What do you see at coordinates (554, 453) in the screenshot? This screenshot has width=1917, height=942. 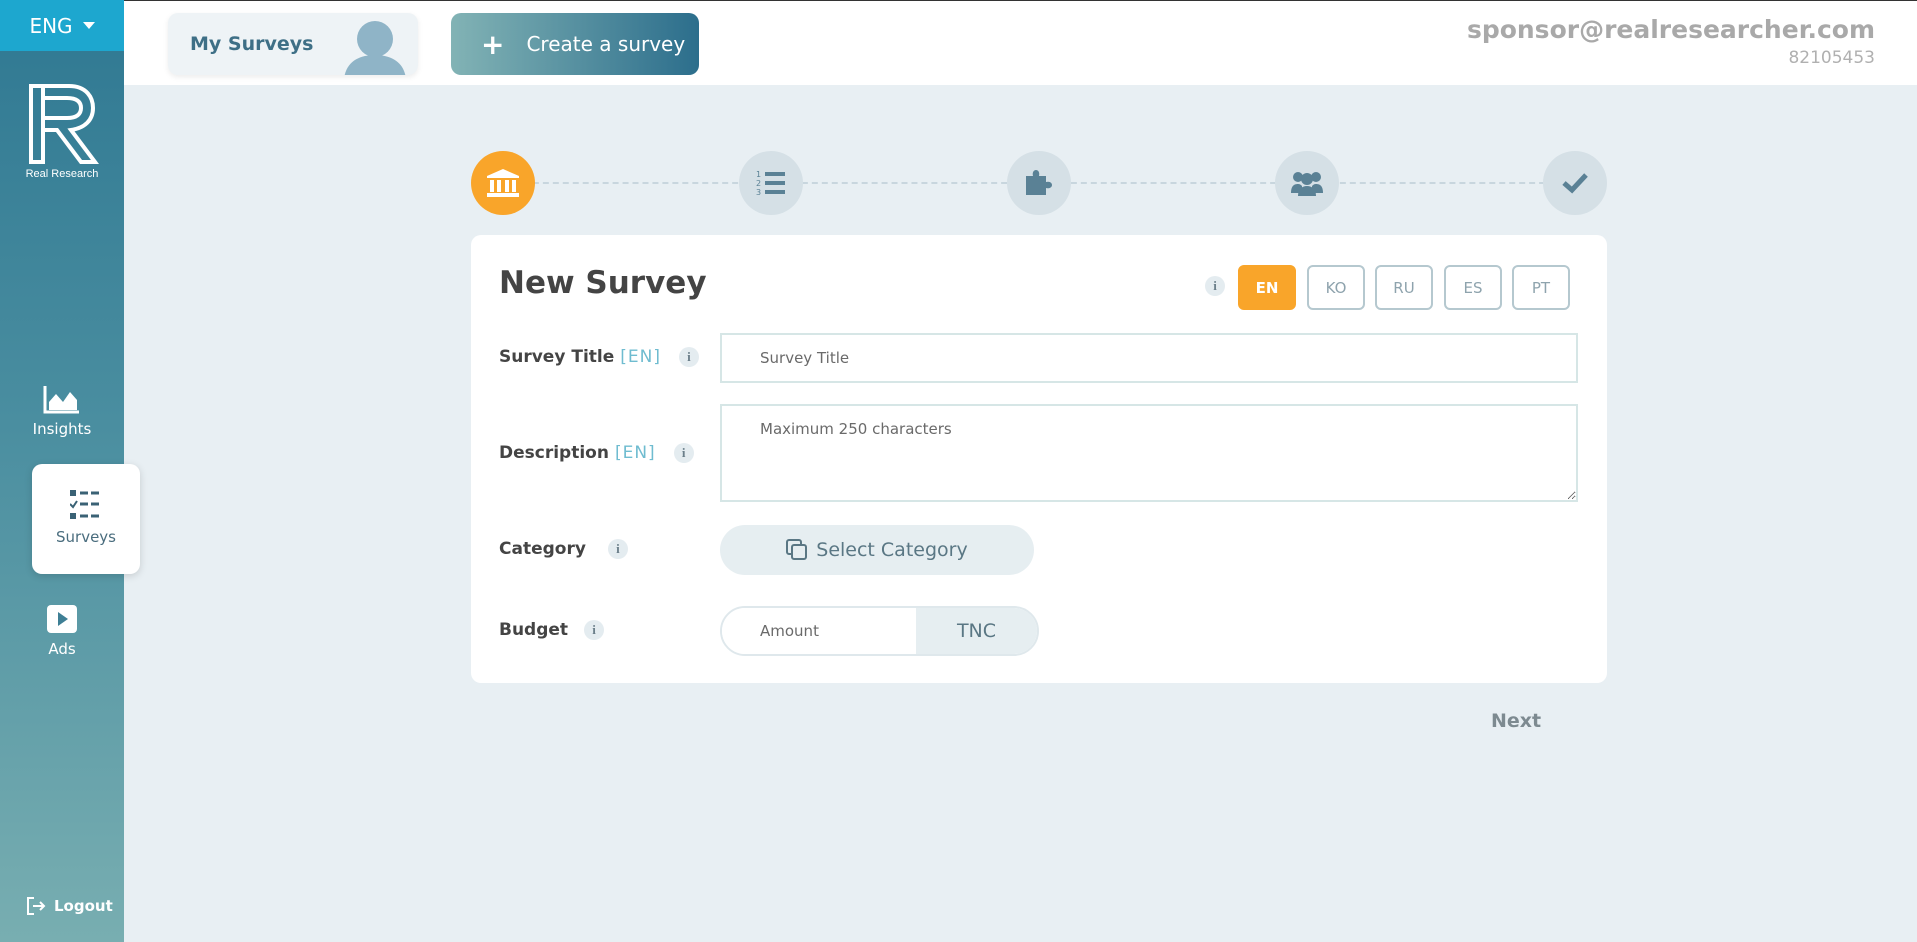 I see `field-label-text: Description` at bounding box center [554, 453].